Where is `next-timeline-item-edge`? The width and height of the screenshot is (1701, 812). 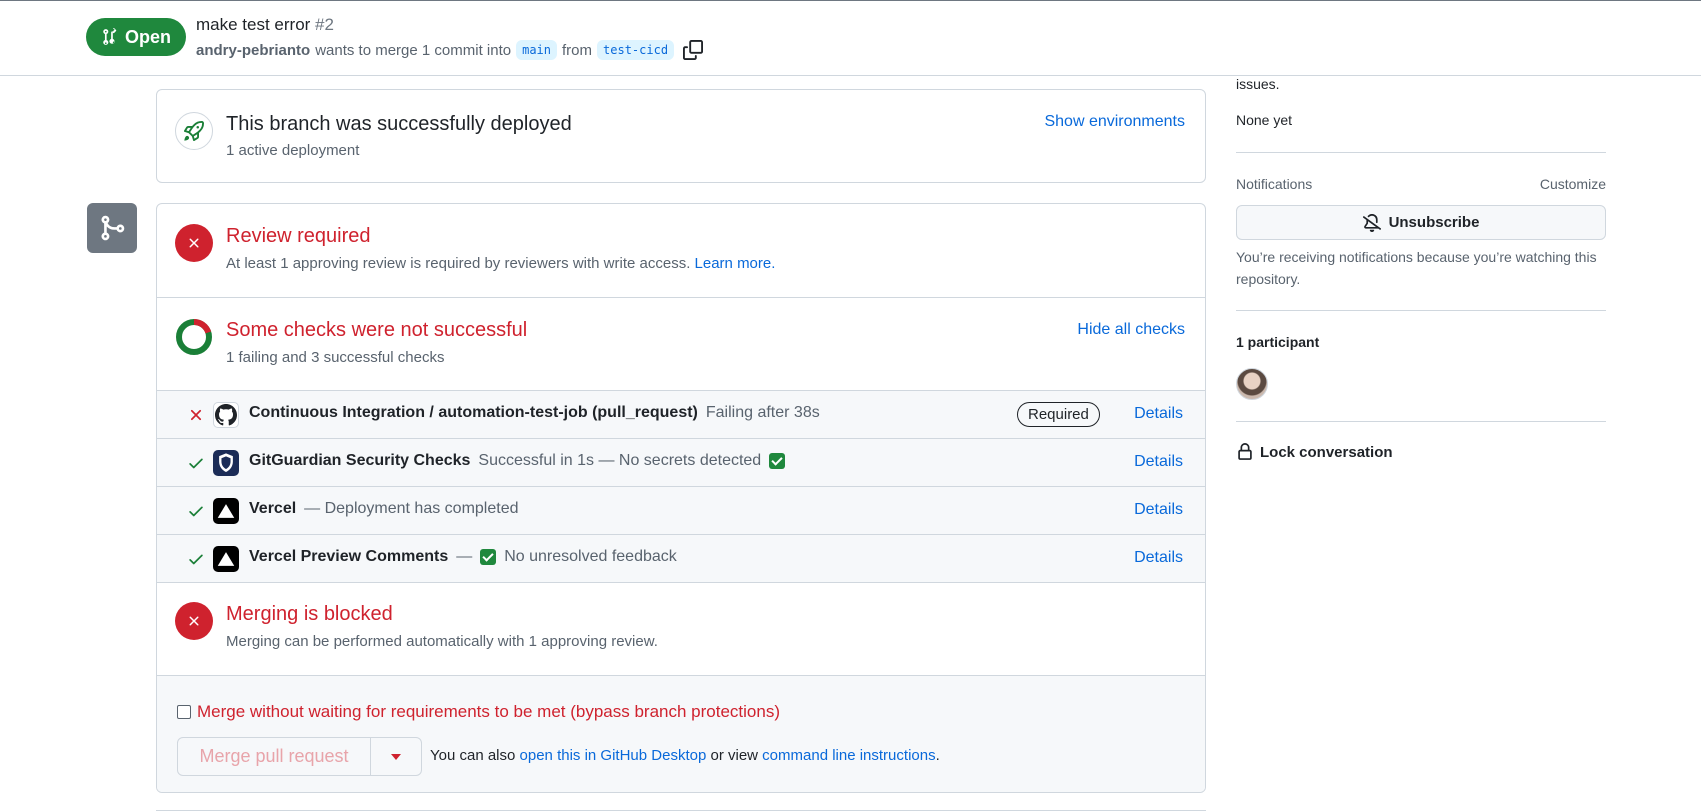 next-timeline-item-edge is located at coordinates (681, 810).